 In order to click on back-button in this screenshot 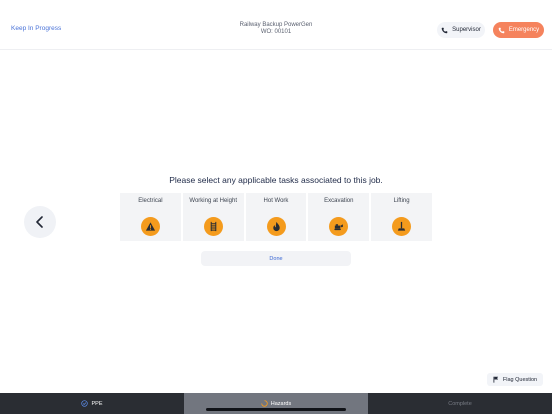, I will do `click(40, 222)`.